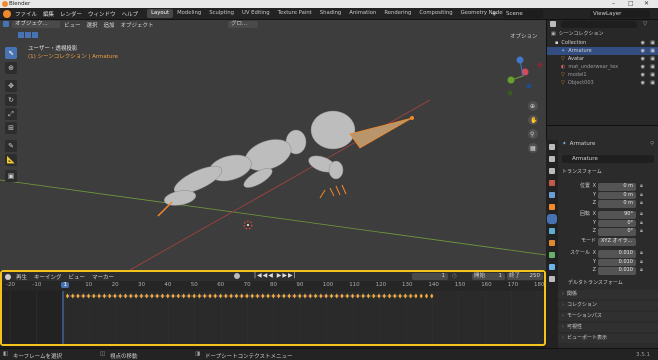  What do you see at coordinates (430, 276) in the screenshot?
I see `current-frame-field: 1` at bounding box center [430, 276].